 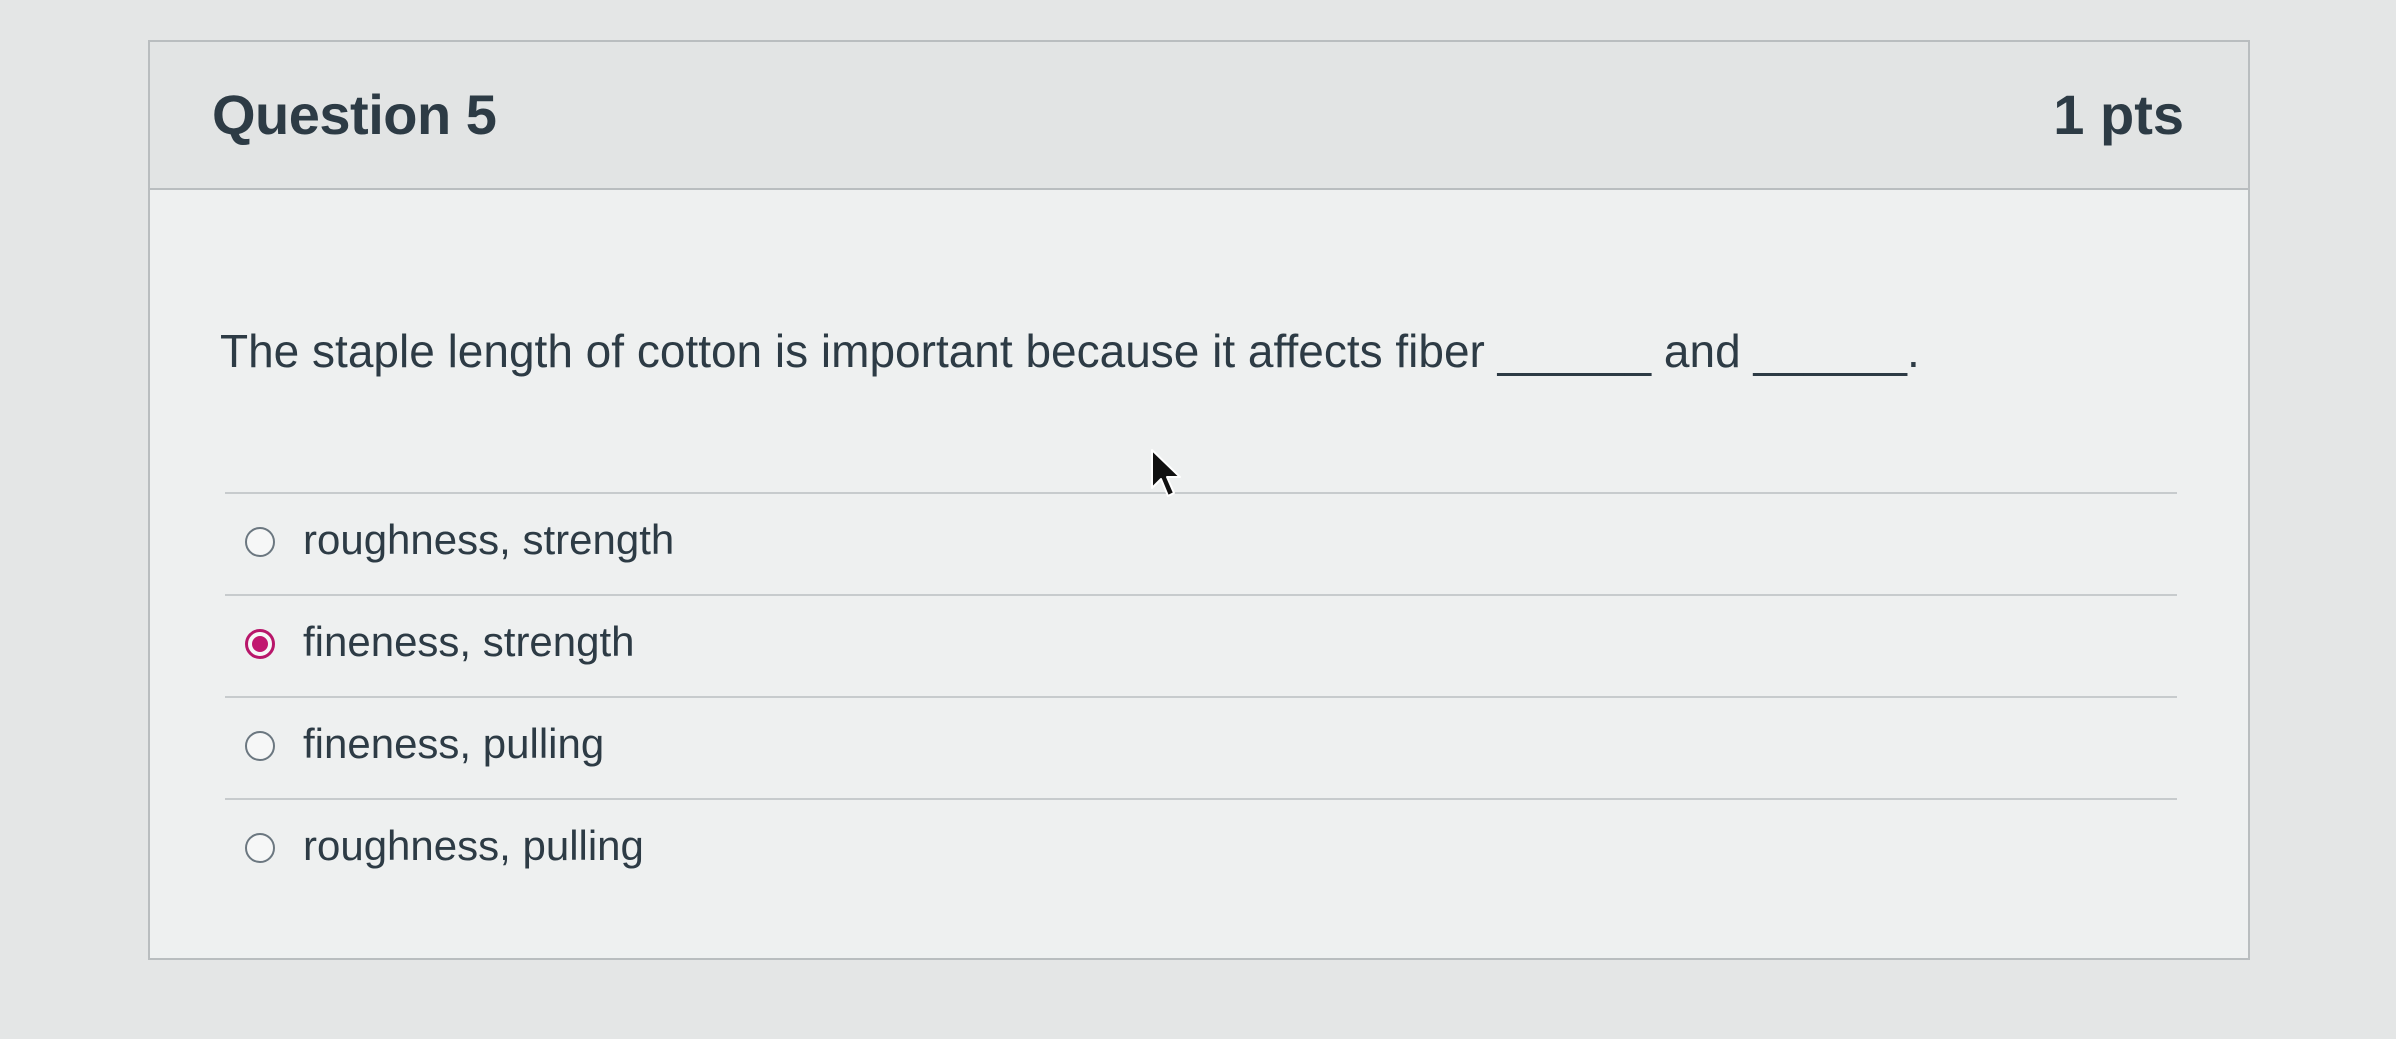 I want to click on answer-option-roughness-pulling: roughness, pulling, so click(x=1201, y=851).